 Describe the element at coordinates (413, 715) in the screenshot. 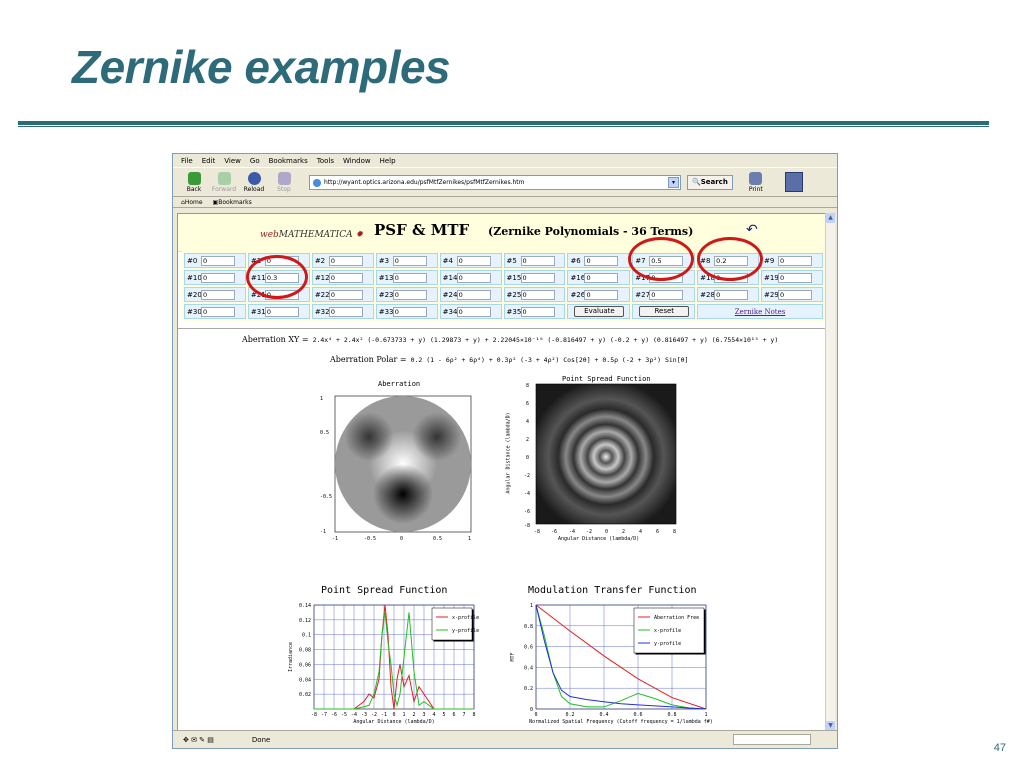

I see `x-tick-label: 2` at that location.